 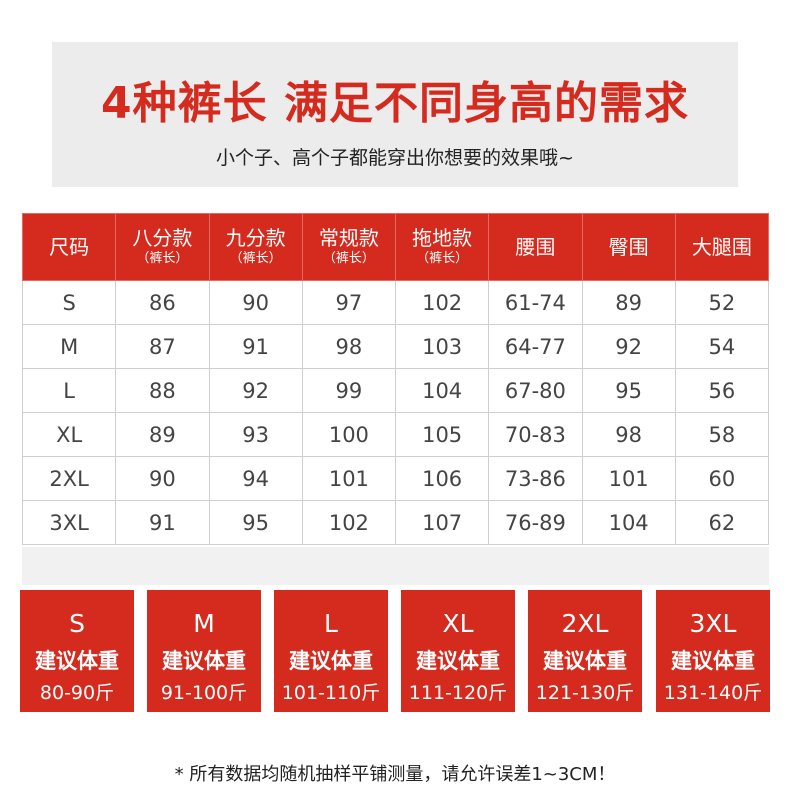 I want to click on measurement-cell: 64-77, so click(x=535, y=346).